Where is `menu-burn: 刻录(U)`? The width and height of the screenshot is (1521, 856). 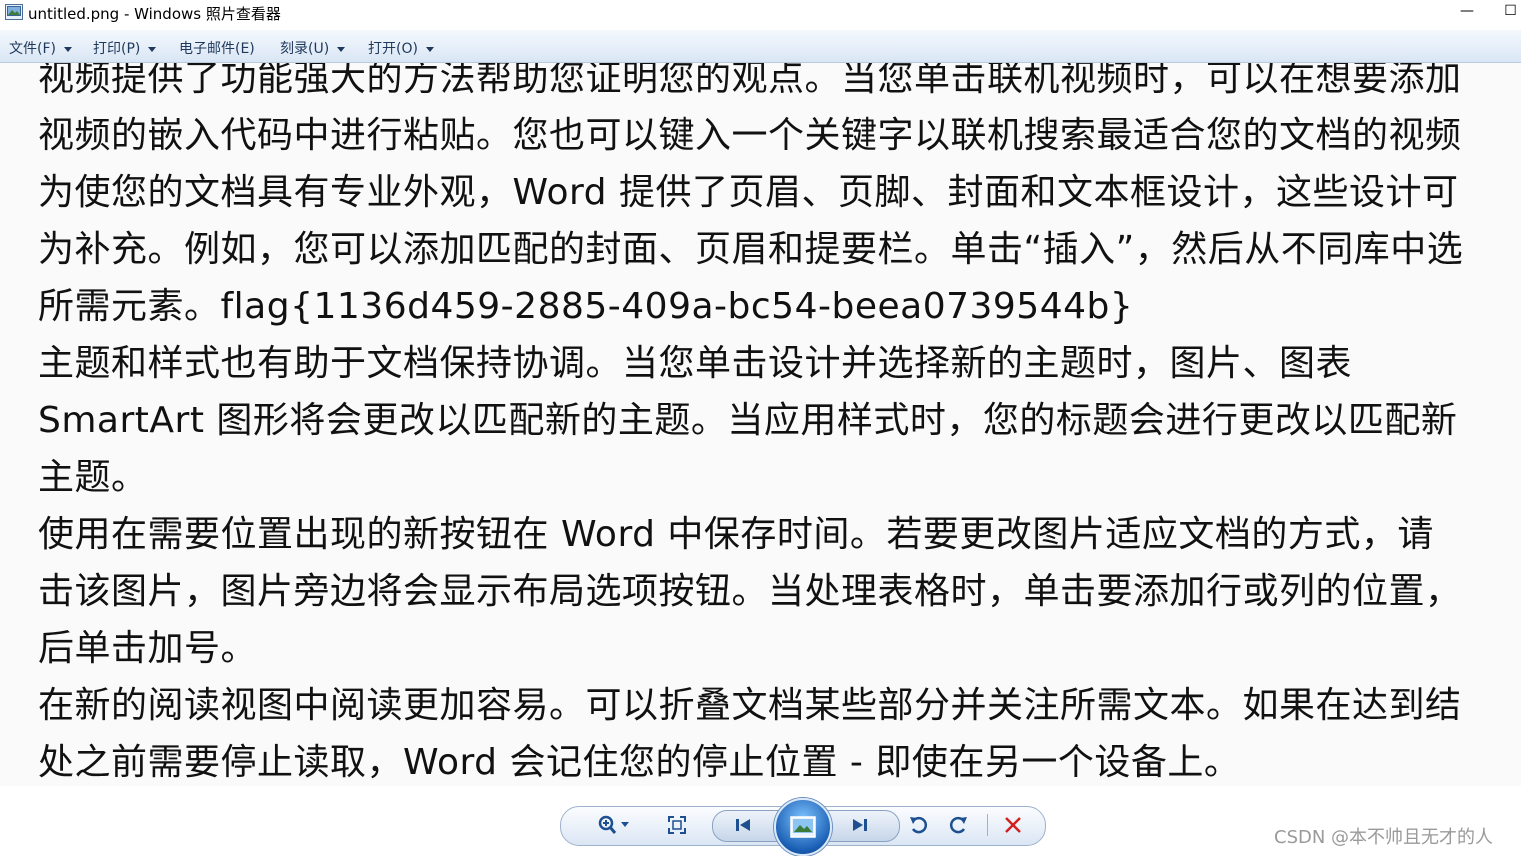
menu-burn: 刻录(U) is located at coordinates (313, 48).